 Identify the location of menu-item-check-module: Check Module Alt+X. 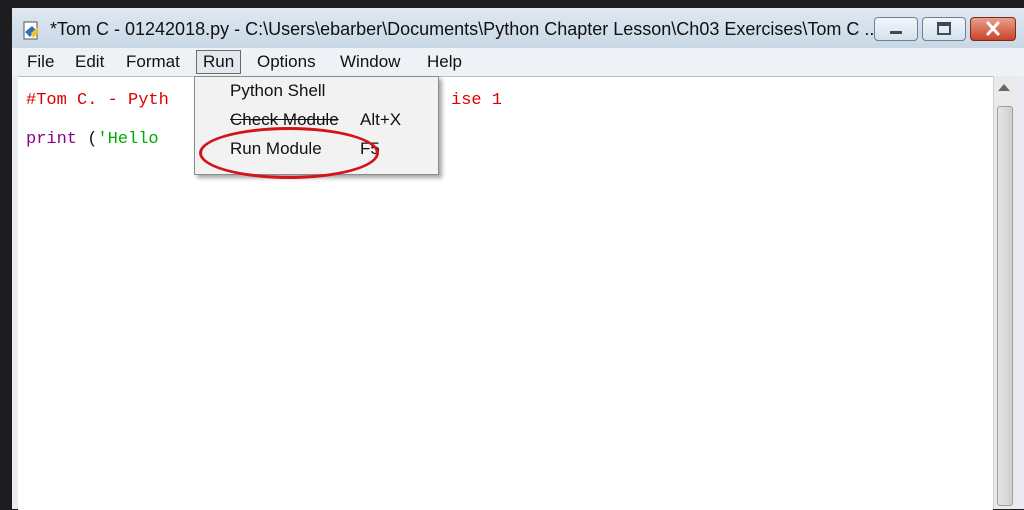
(316, 120).